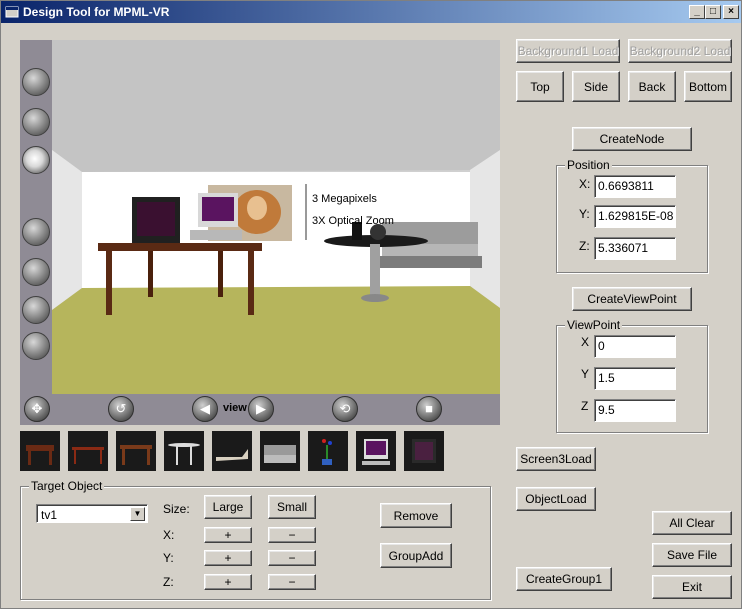 The width and height of the screenshot is (742, 609). Describe the element at coordinates (585, 342) in the screenshot. I see `viewpoint-x-label: X` at that location.